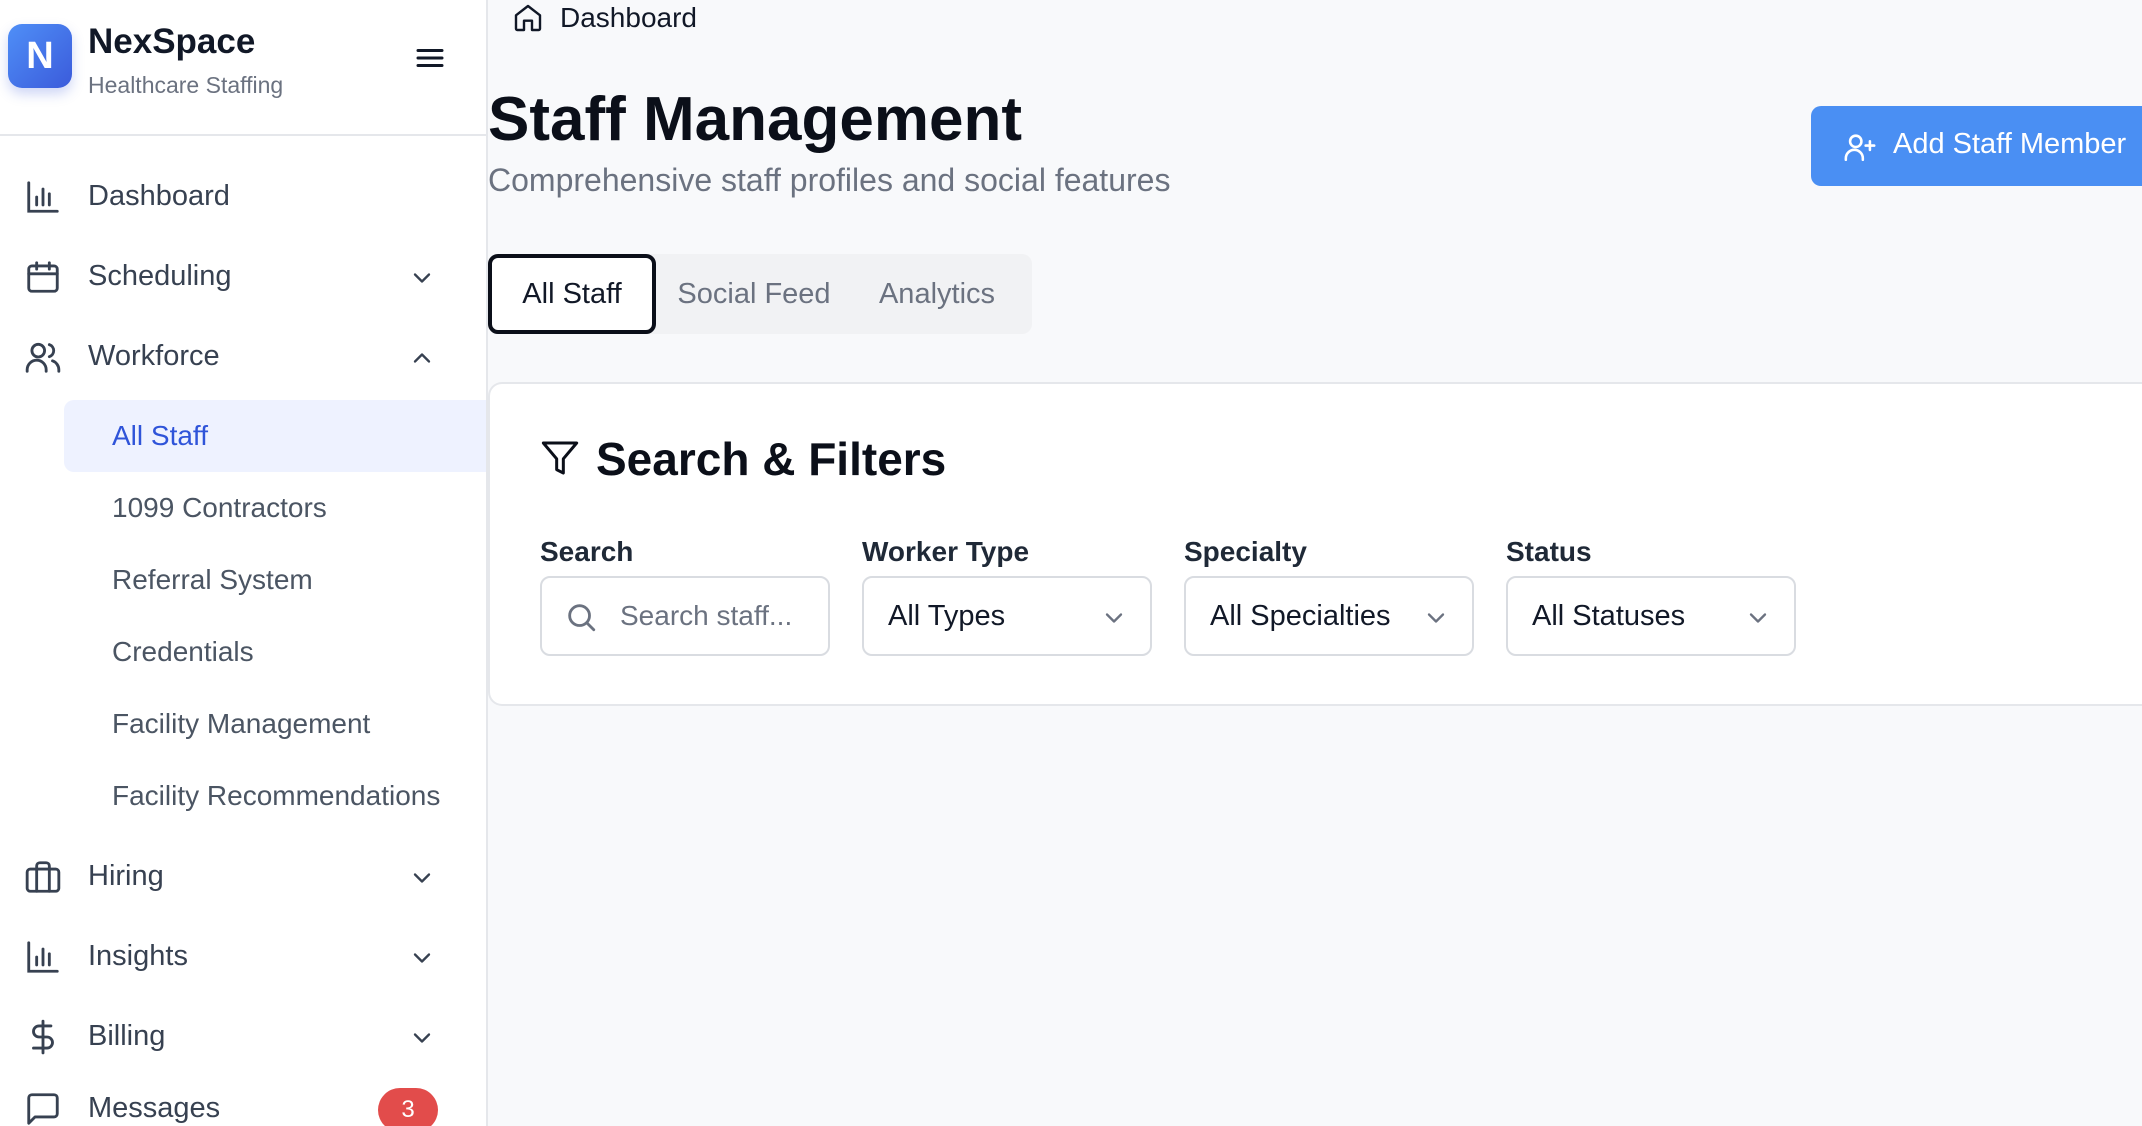 This screenshot has width=2142, height=1126. I want to click on brand-logo: N, so click(40, 56).